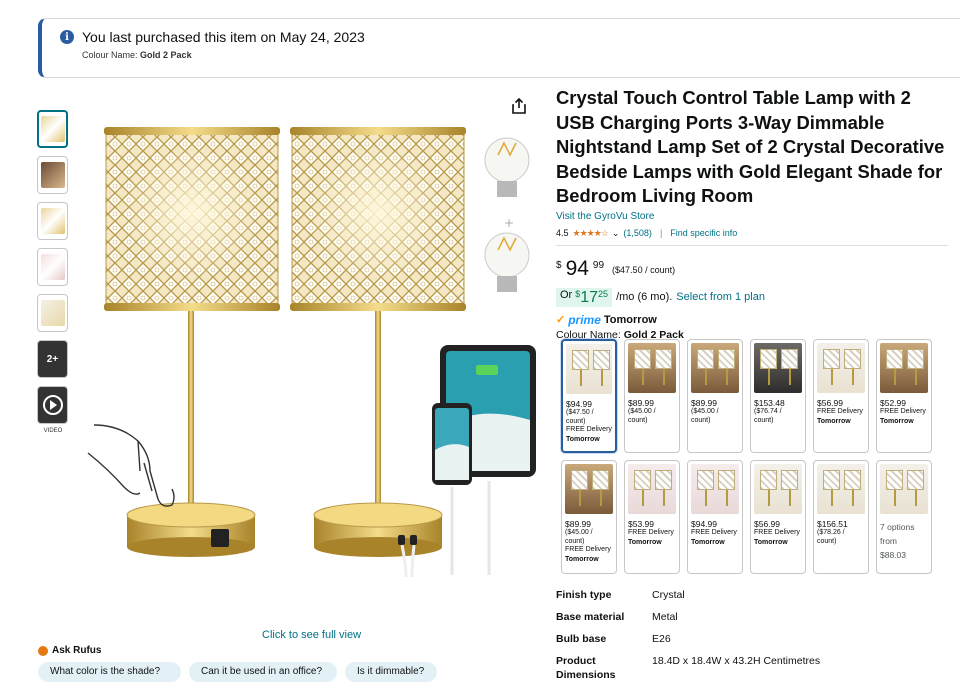 The image size is (960, 690). What do you see at coordinates (752, 320) in the screenshot?
I see `prime-delivery: ✓ prime Tomorrow` at bounding box center [752, 320].